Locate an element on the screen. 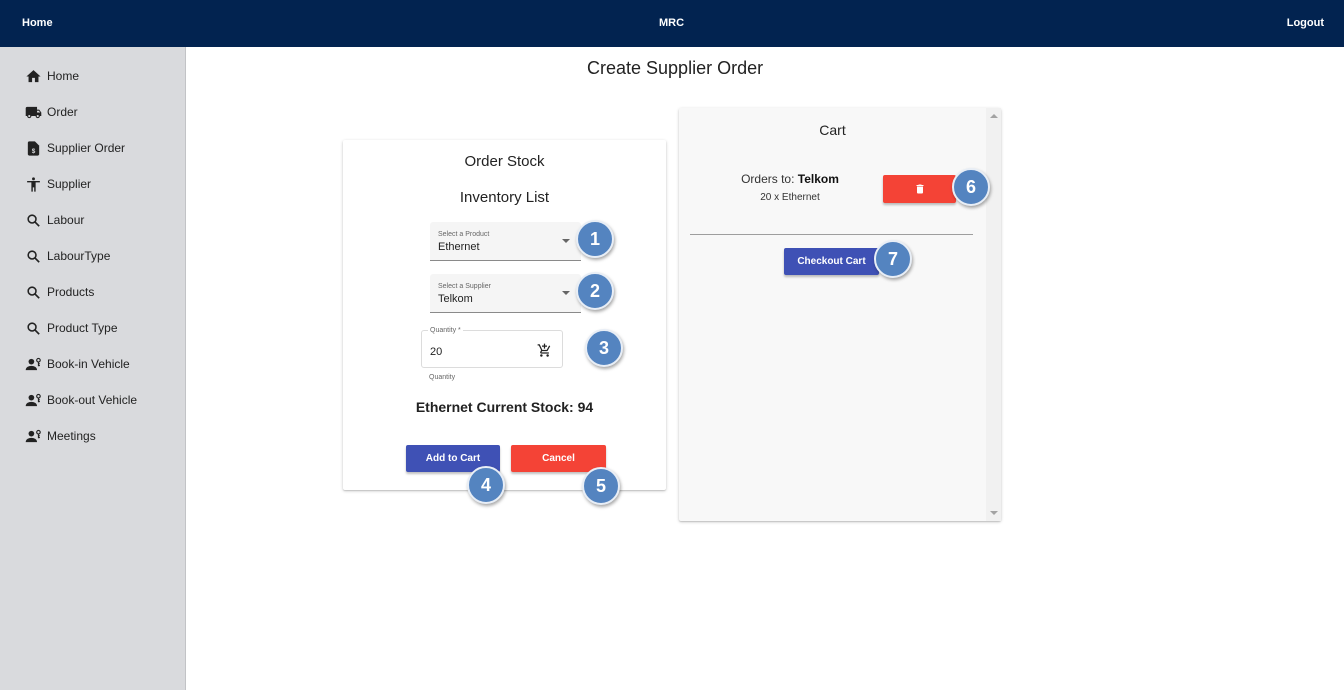 The image size is (1344, 690). sidebar-item-supplier-order: $ Supplier Order is located at coordinates (75, 148).